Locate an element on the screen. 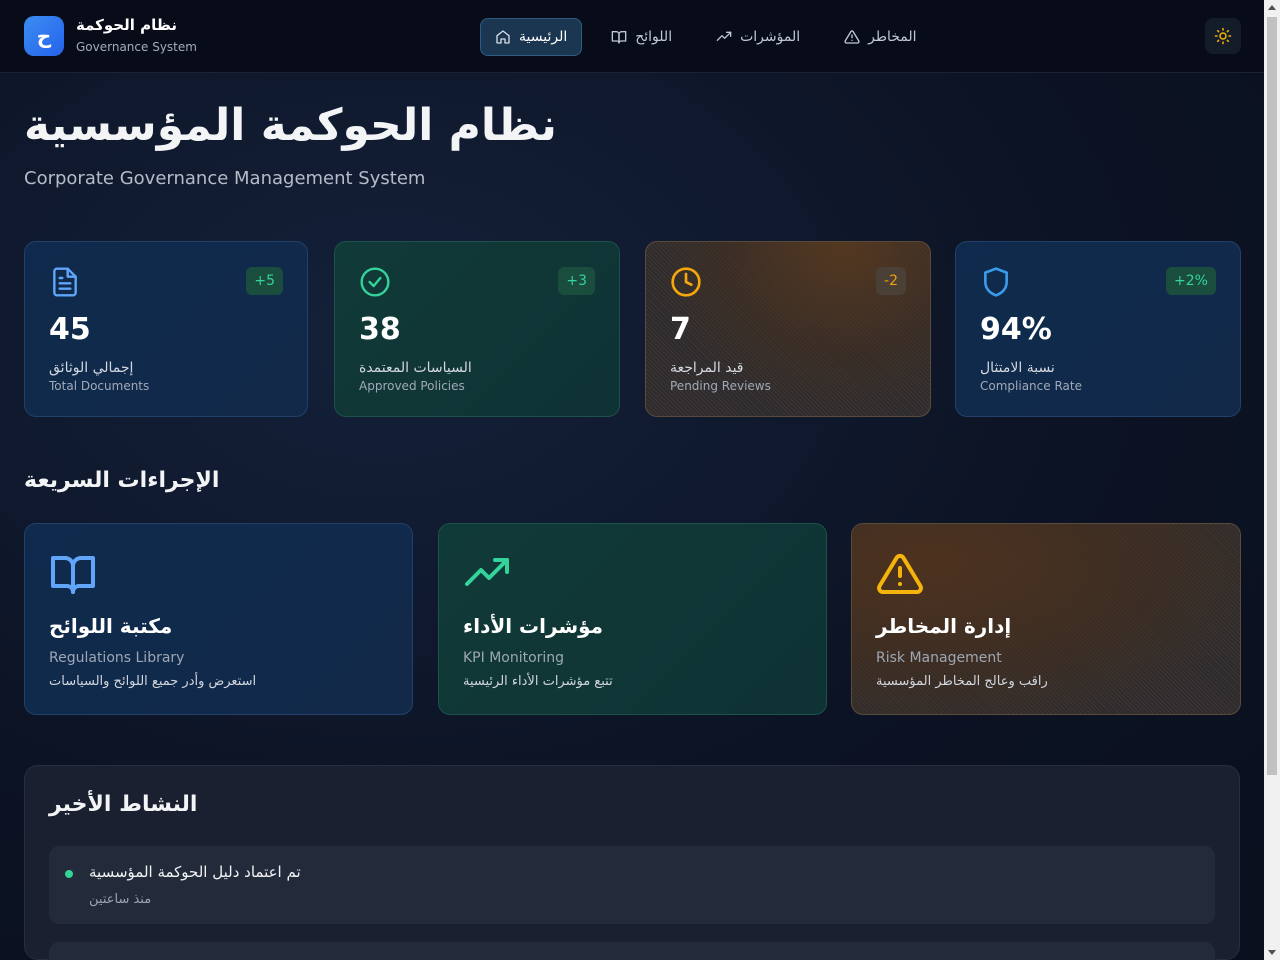  stat-value: 45 is located at coordinates (70, 329).